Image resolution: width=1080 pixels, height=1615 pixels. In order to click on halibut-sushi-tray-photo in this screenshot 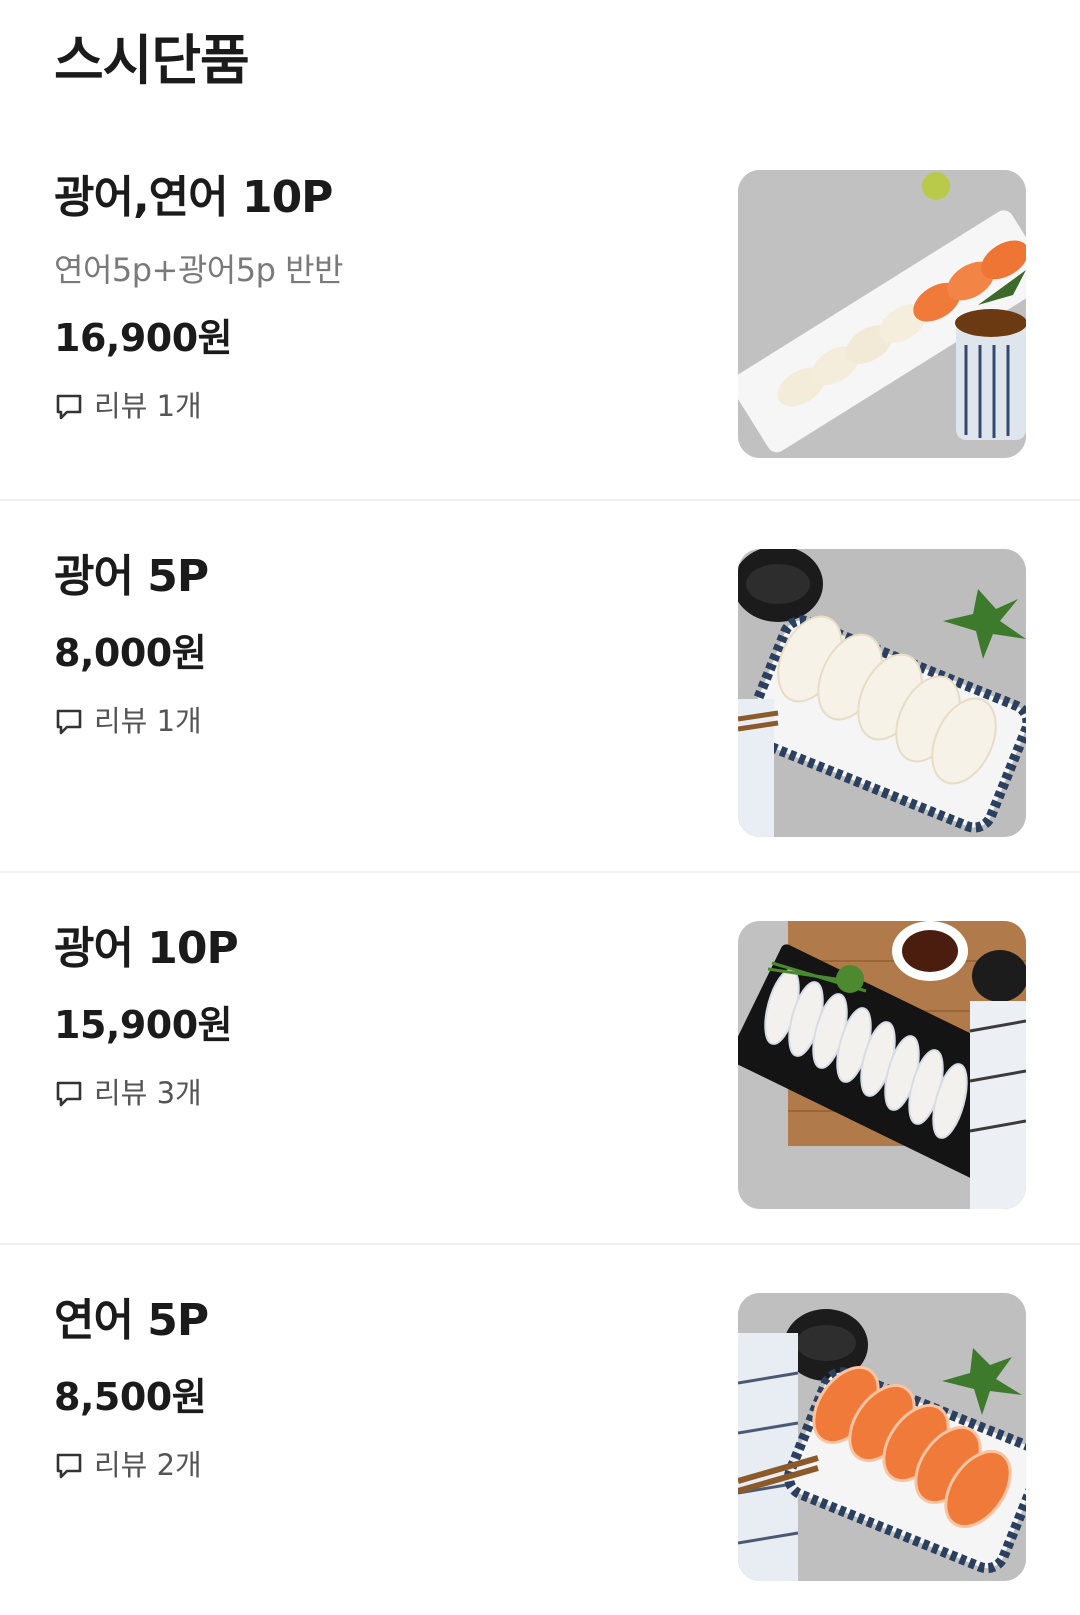, I will do `click(882, 1065)`.